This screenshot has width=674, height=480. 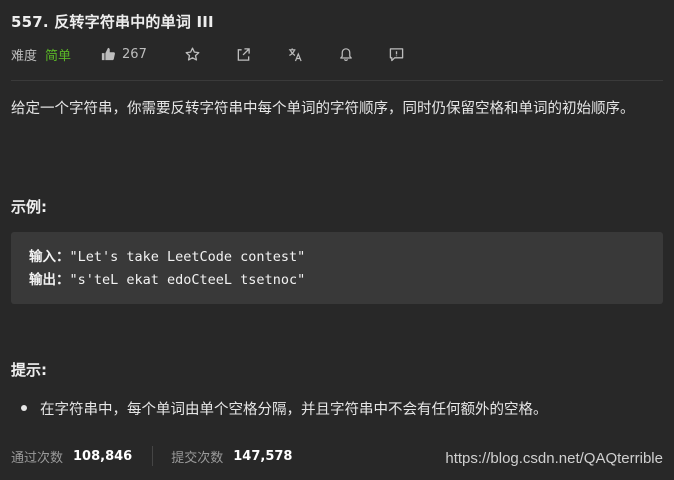 I want to click on translate-button, so click(x=295, y=54).